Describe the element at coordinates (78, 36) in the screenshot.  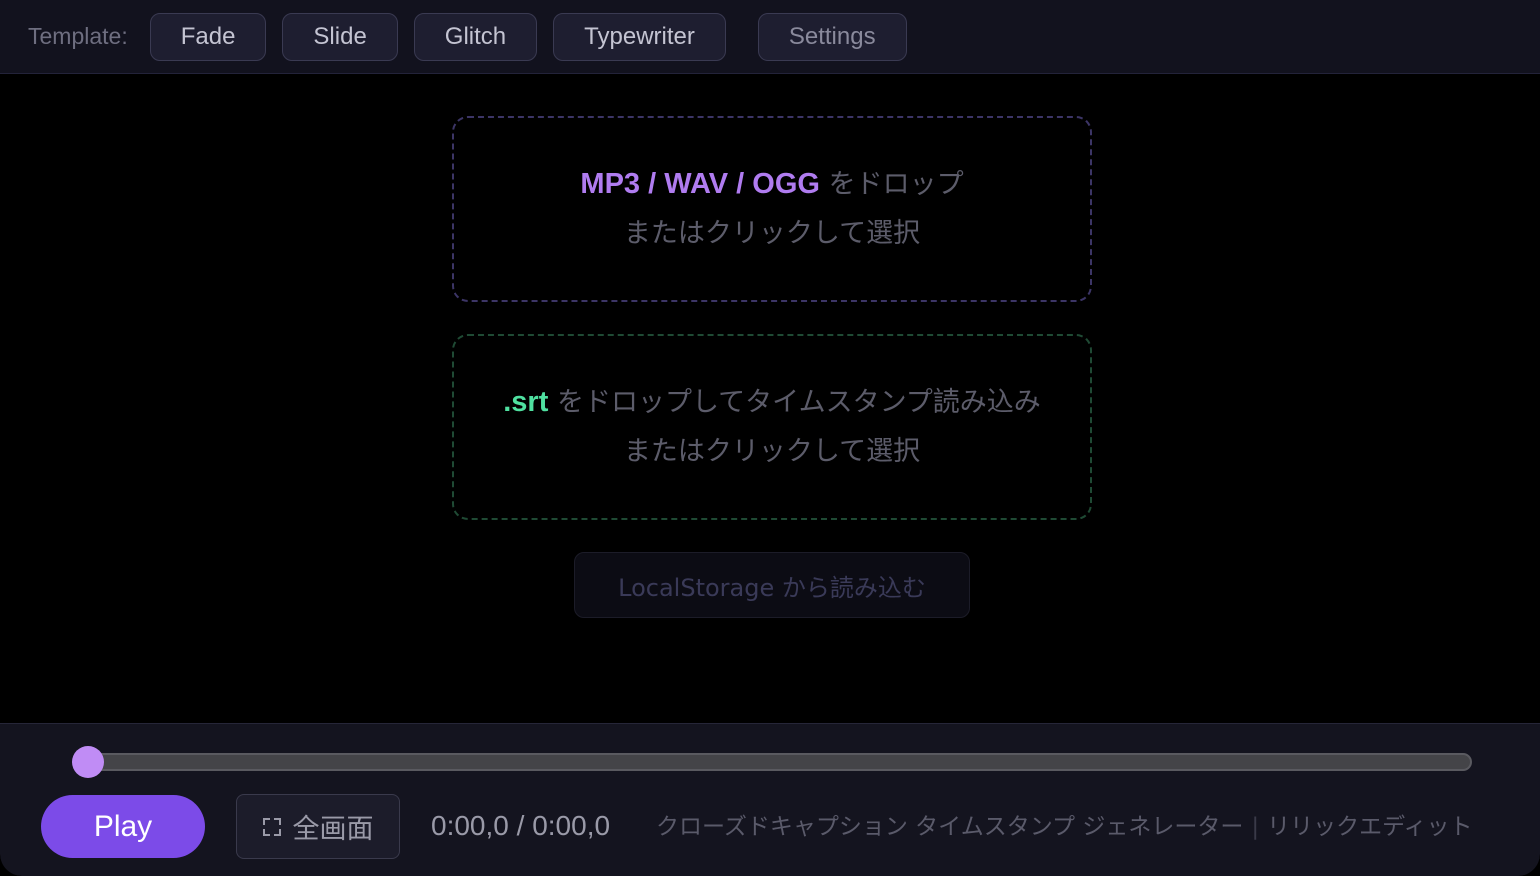
I see `template-label: Template:` at that location.